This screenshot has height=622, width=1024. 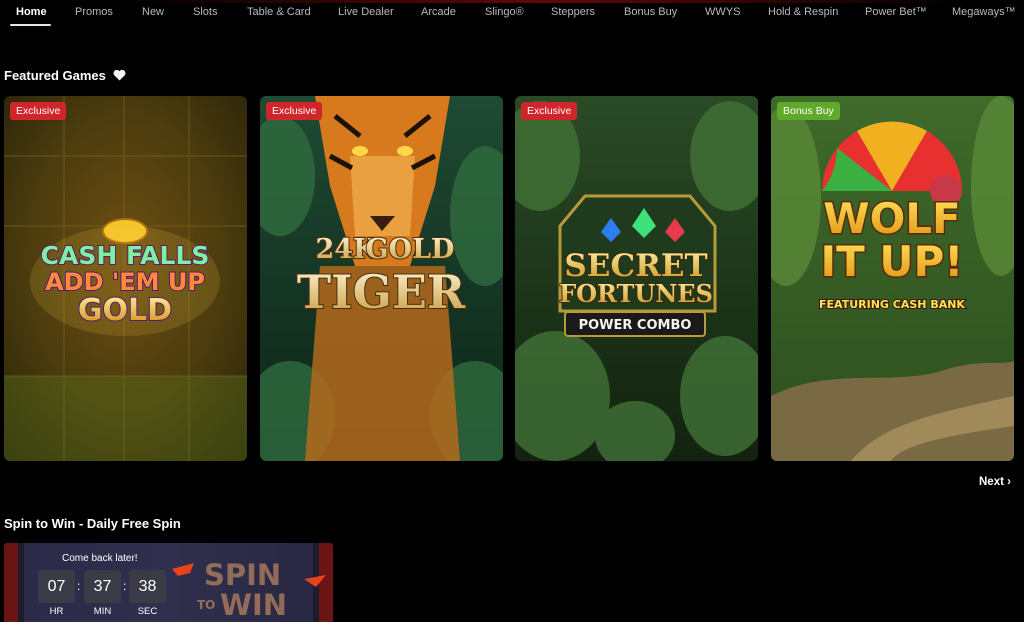 I want to click on logo-tiger: TIGER, so click(x=381, y=292).